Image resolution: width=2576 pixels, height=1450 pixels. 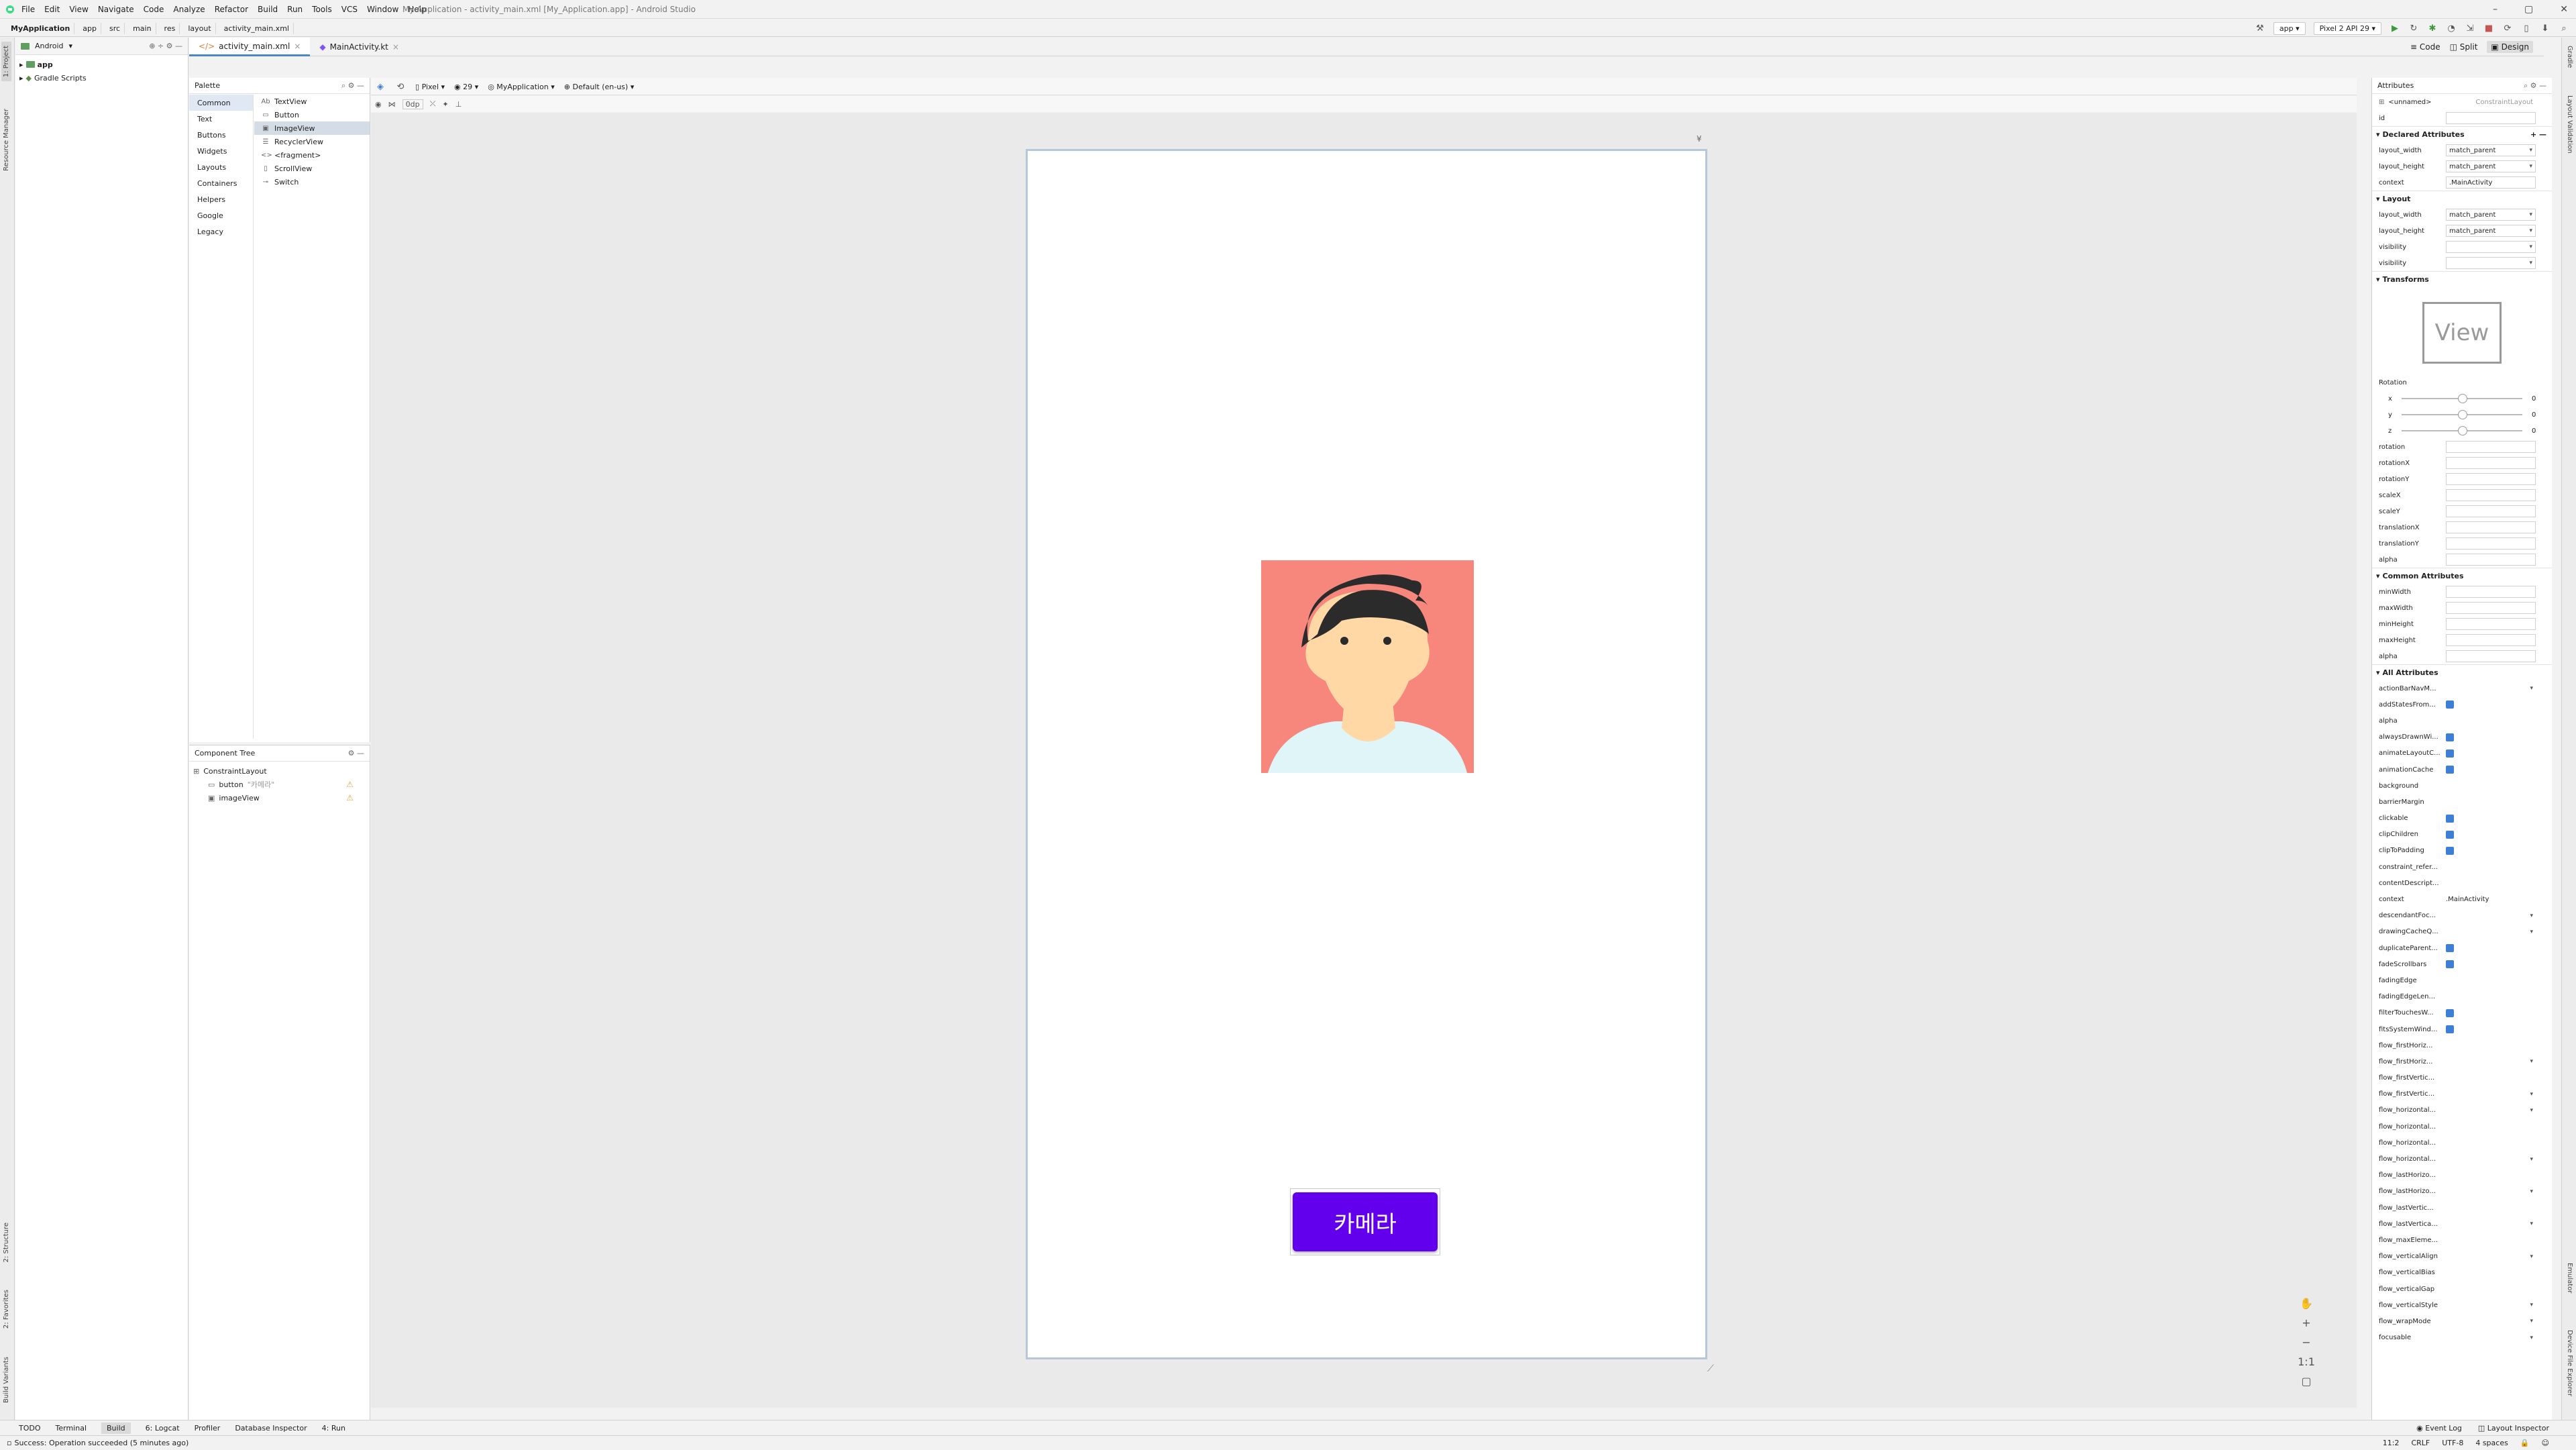 I want to click on lock-icon: 🔒, so click(x=2525, y=1443).